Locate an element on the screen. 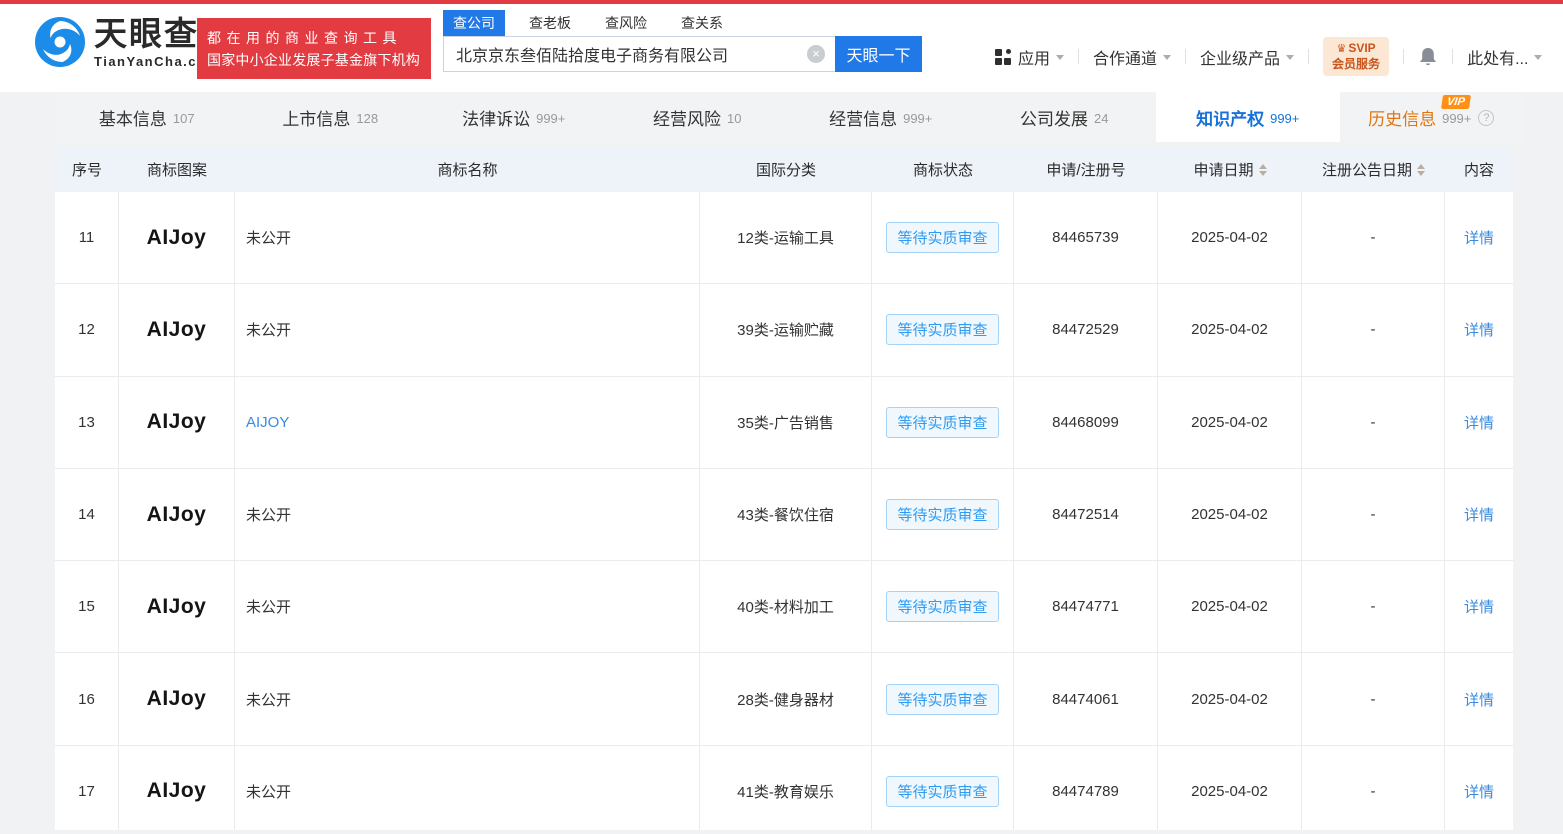  search-button: 天眼一下 is located at coordinates (878, 54).